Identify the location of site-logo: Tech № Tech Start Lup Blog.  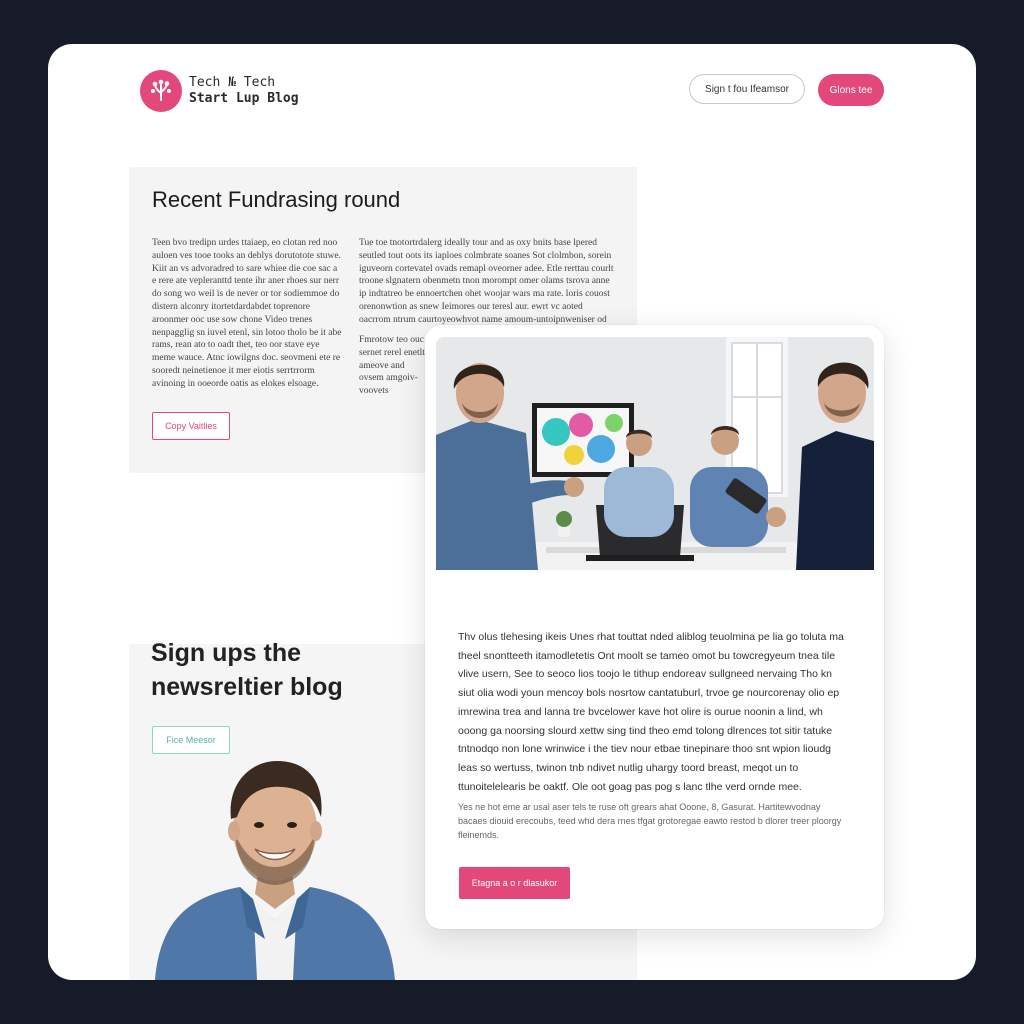
(219, 91).